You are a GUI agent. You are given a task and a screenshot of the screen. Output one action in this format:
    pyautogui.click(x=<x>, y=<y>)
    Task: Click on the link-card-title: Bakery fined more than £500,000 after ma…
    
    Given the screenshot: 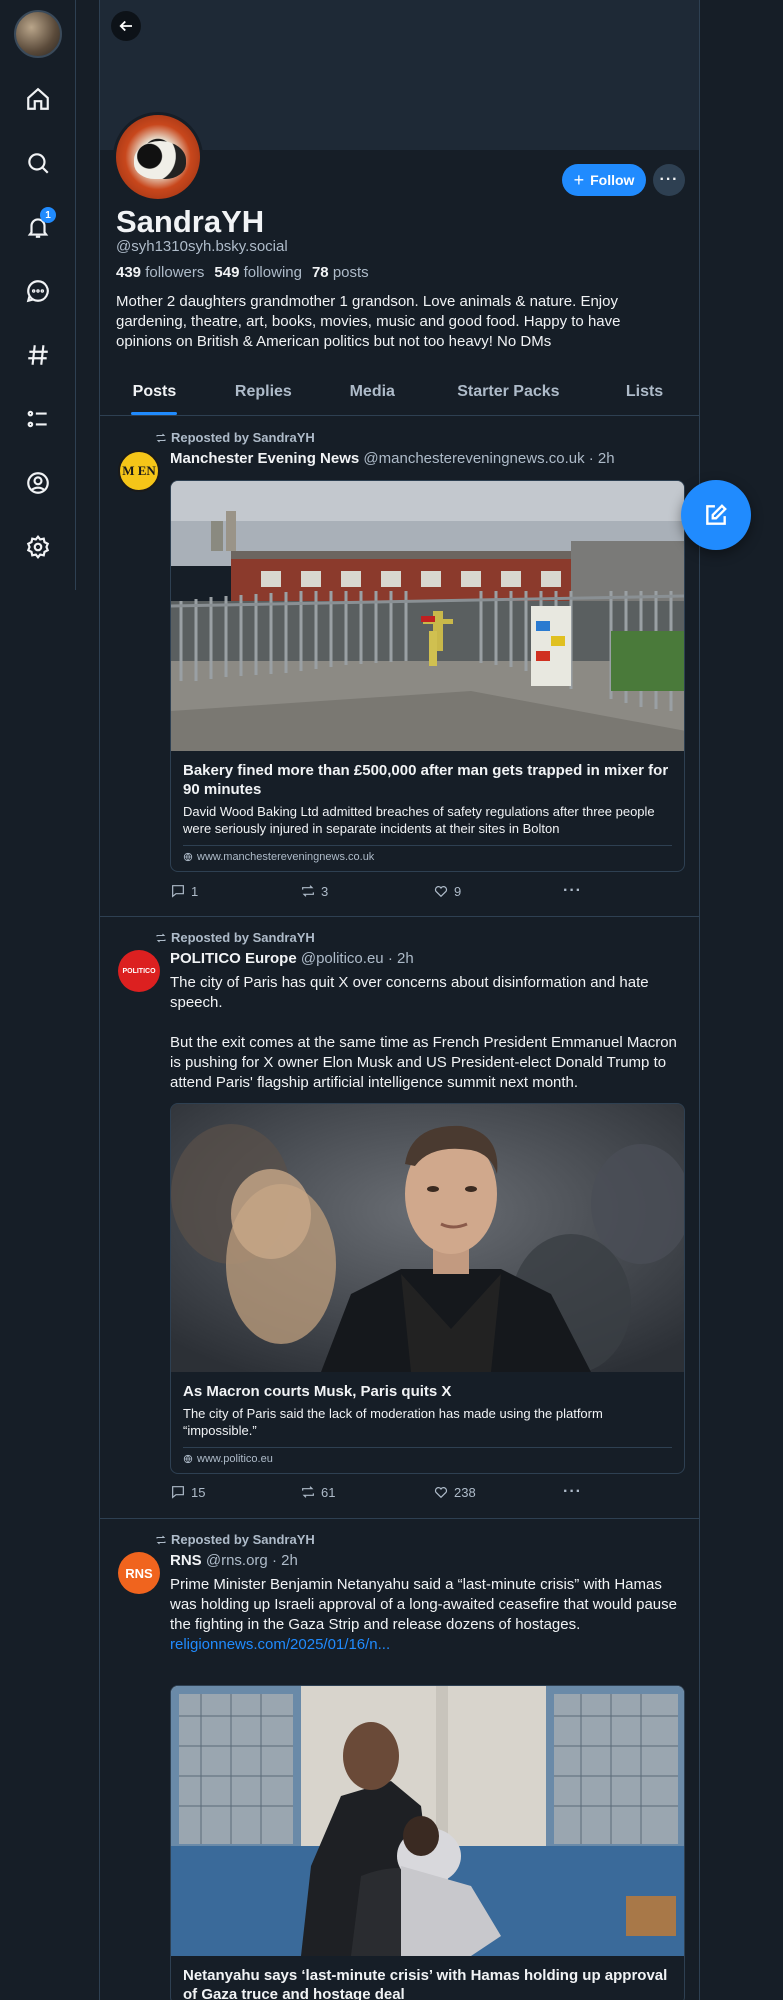 What is the action you would take?
    pyautogui.click(x=426, y=780)
    